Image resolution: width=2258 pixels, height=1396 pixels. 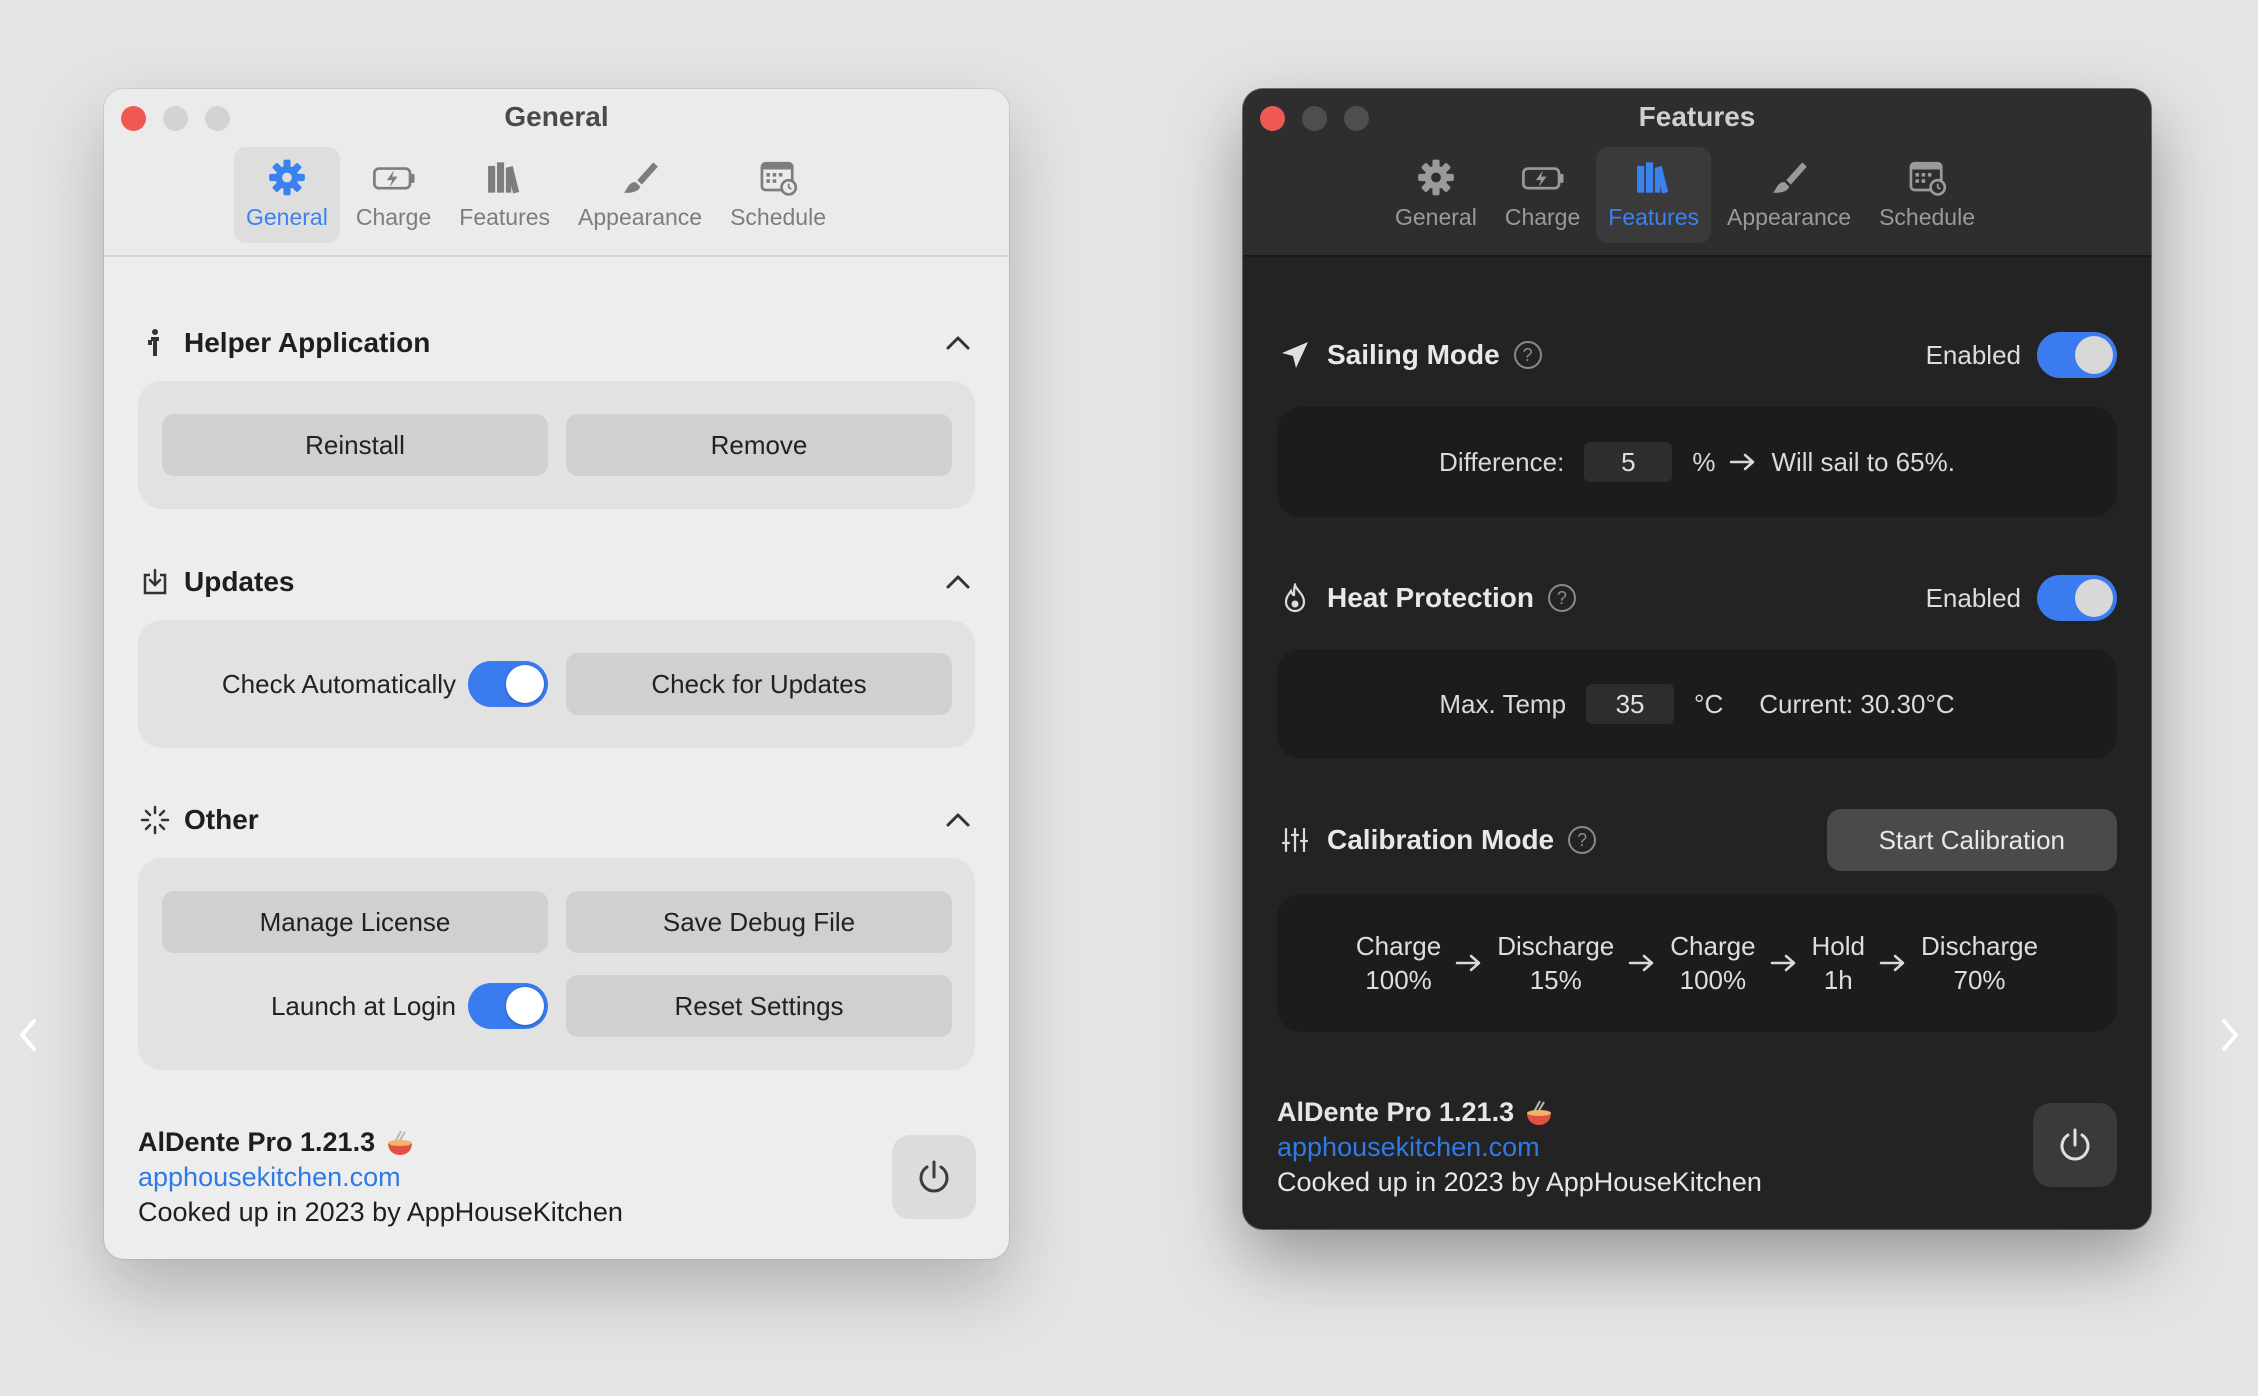 I want to click on helper-application-panel: Reinstall Remove, so click(x=556, y=445).